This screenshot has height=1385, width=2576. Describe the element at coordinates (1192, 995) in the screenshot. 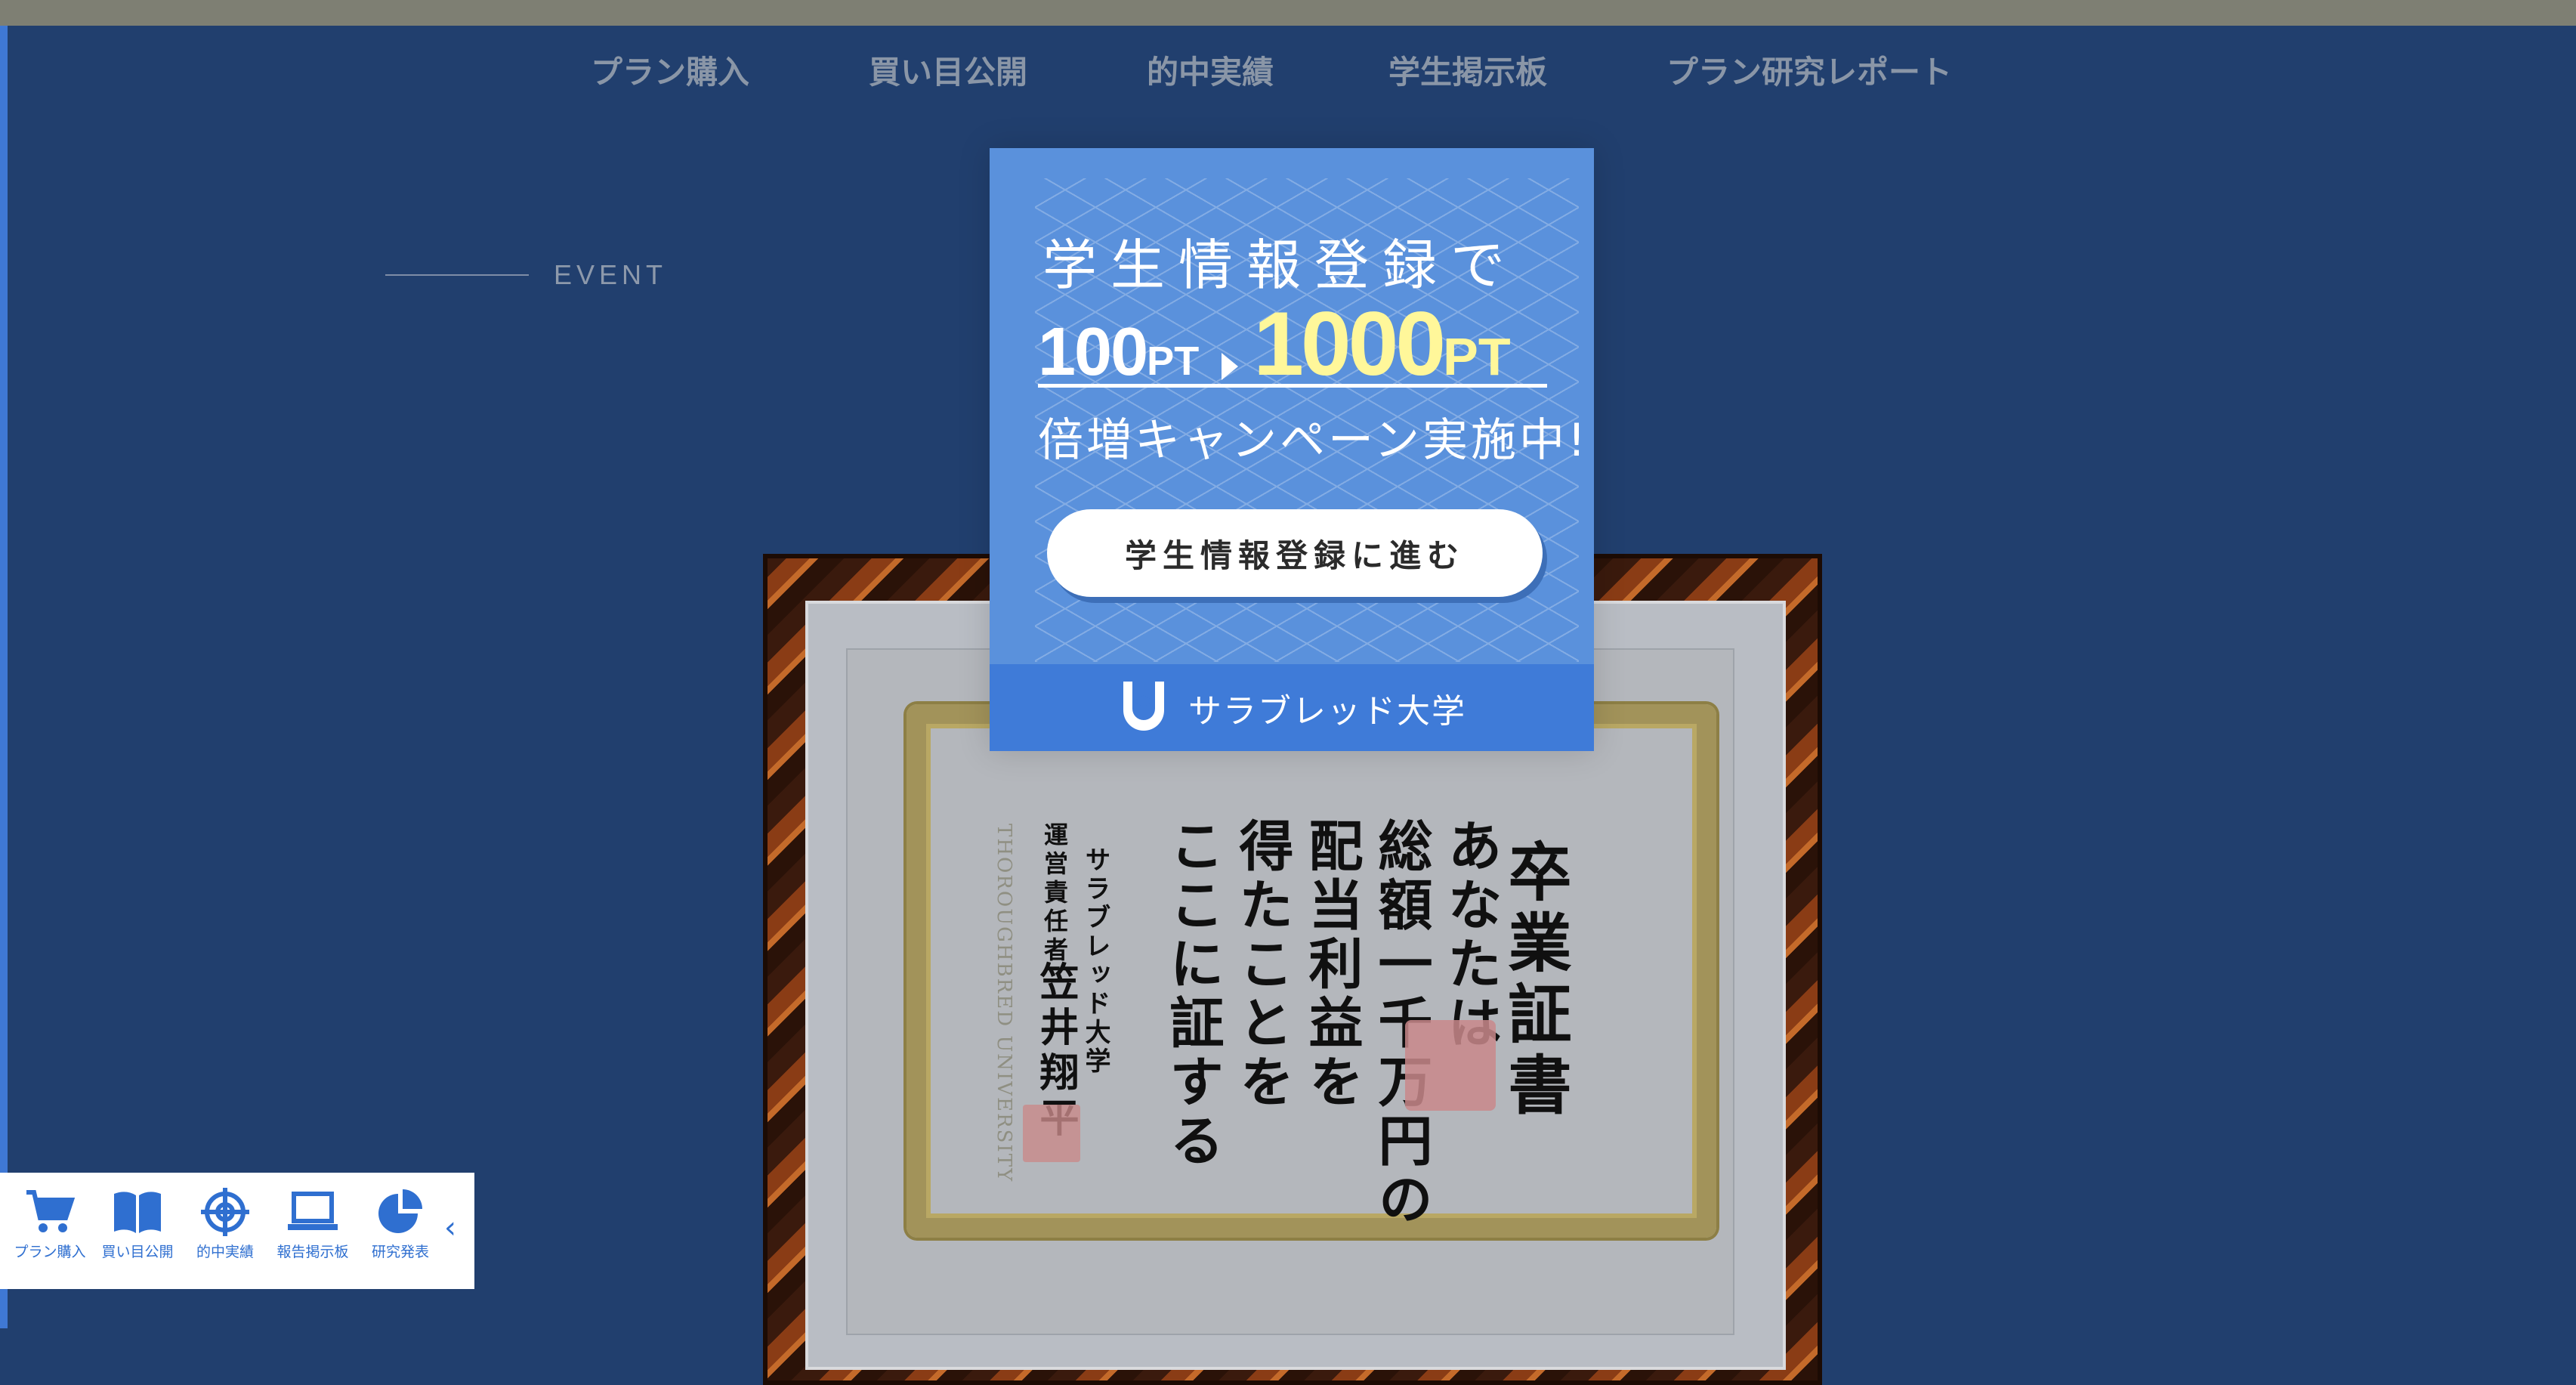

I see `certificate-body-line: ここに証する` at that location.